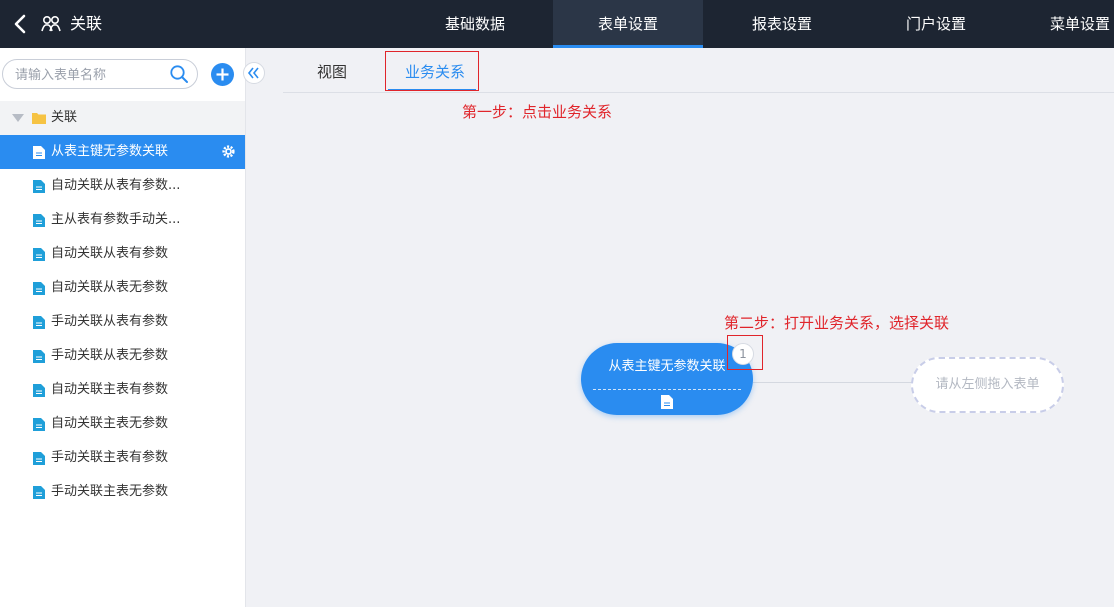  What do you see at coordinates (667, 389) in the screenshot?
I see `node-divider` at bounding box center [667, 389].